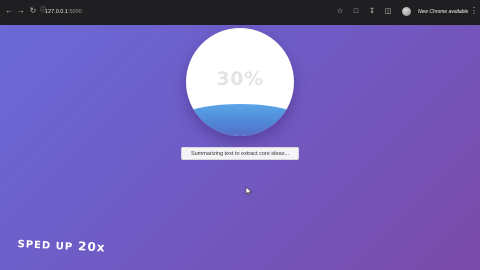 This screenshot has height=270, width=480. What do you see at coordinates (33, 11) in the screenshot?
I see `reload-icon: ↻` at bounding box center [33, 11].